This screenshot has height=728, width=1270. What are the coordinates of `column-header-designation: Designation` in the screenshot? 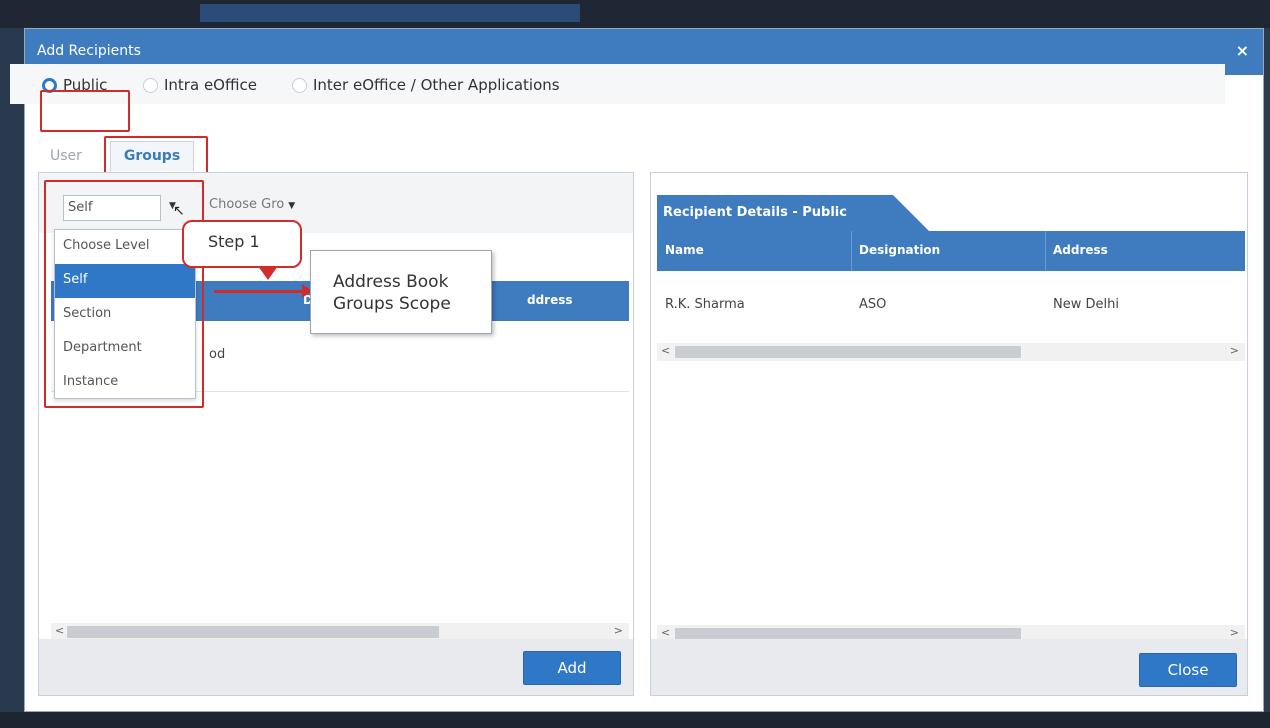 It's located at (900, 250).